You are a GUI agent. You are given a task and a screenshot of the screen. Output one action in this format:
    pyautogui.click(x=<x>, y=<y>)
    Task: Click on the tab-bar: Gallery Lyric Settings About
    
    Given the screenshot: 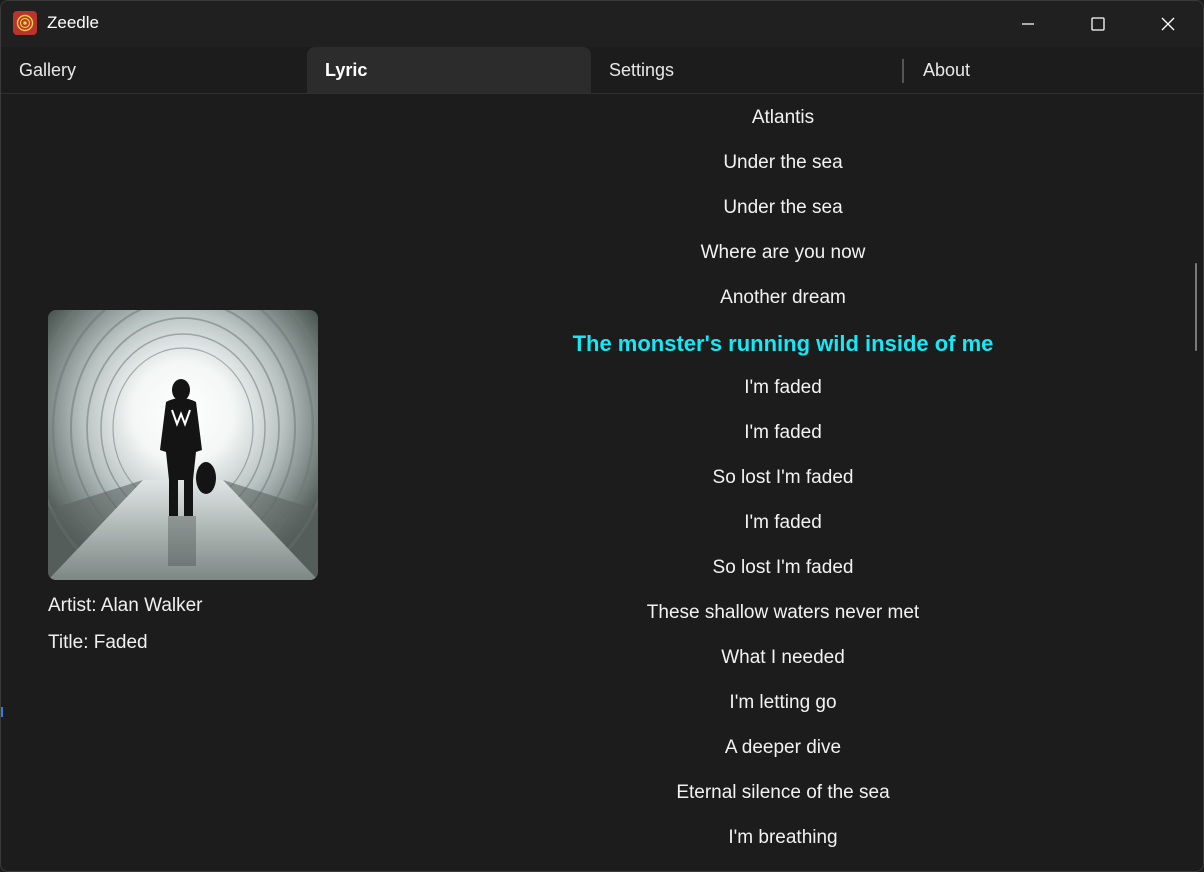 What is the action you would take?
    pyautogui.click(x=602, y=70)
    